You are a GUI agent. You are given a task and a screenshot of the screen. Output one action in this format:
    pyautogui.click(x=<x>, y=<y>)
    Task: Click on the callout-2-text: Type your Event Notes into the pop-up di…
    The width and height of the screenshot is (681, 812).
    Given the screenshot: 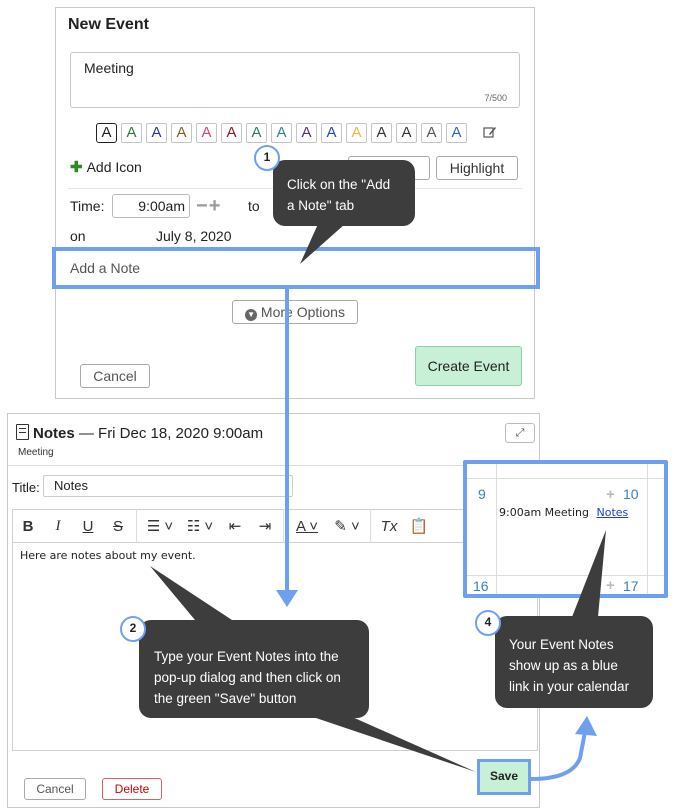 What is the action you would take?
    pyautogui.click(x=247, y=677)
    